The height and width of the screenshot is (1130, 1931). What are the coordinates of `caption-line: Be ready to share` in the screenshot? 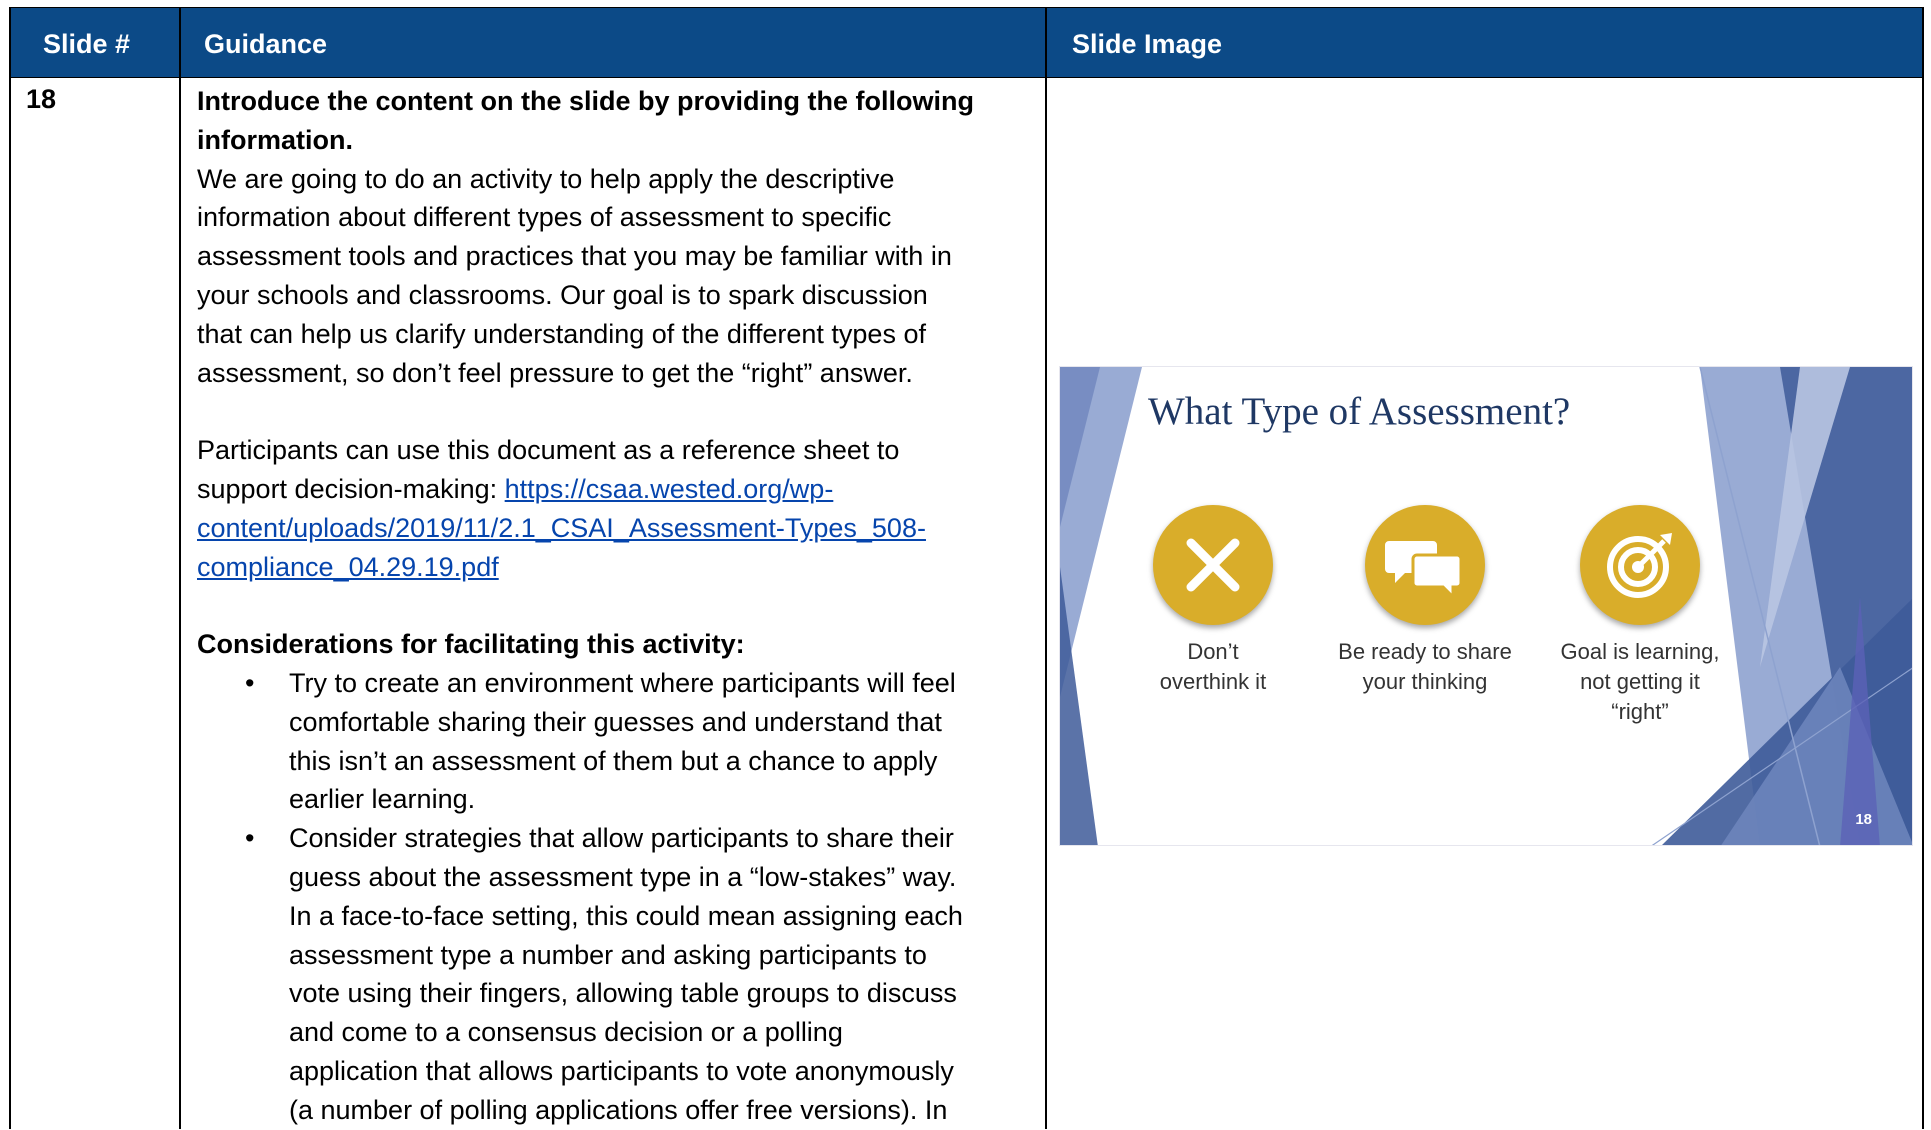 It's located at (1425, 651).